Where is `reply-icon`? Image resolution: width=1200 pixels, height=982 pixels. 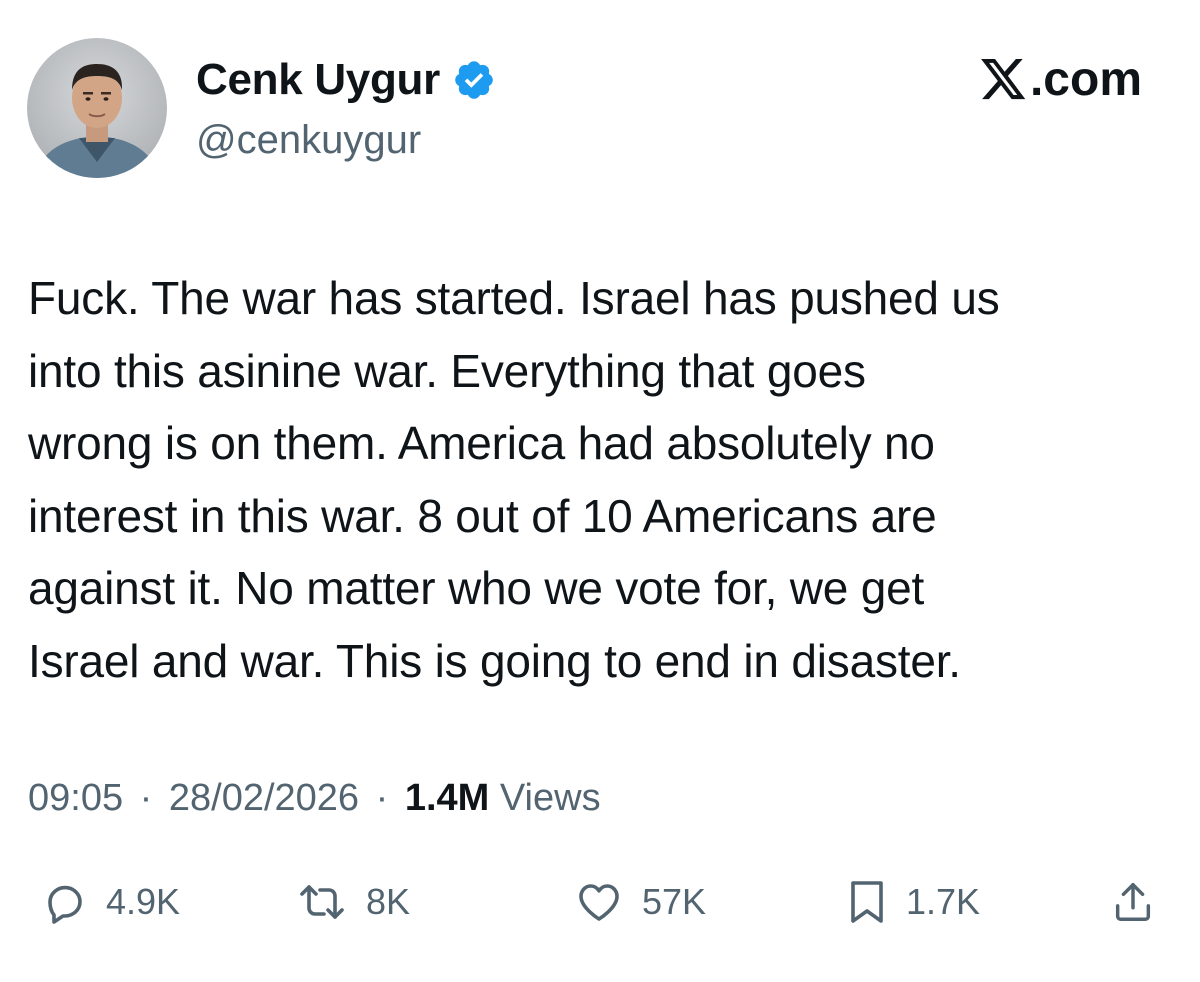 reply-icon is located at coordinates (64, 902).